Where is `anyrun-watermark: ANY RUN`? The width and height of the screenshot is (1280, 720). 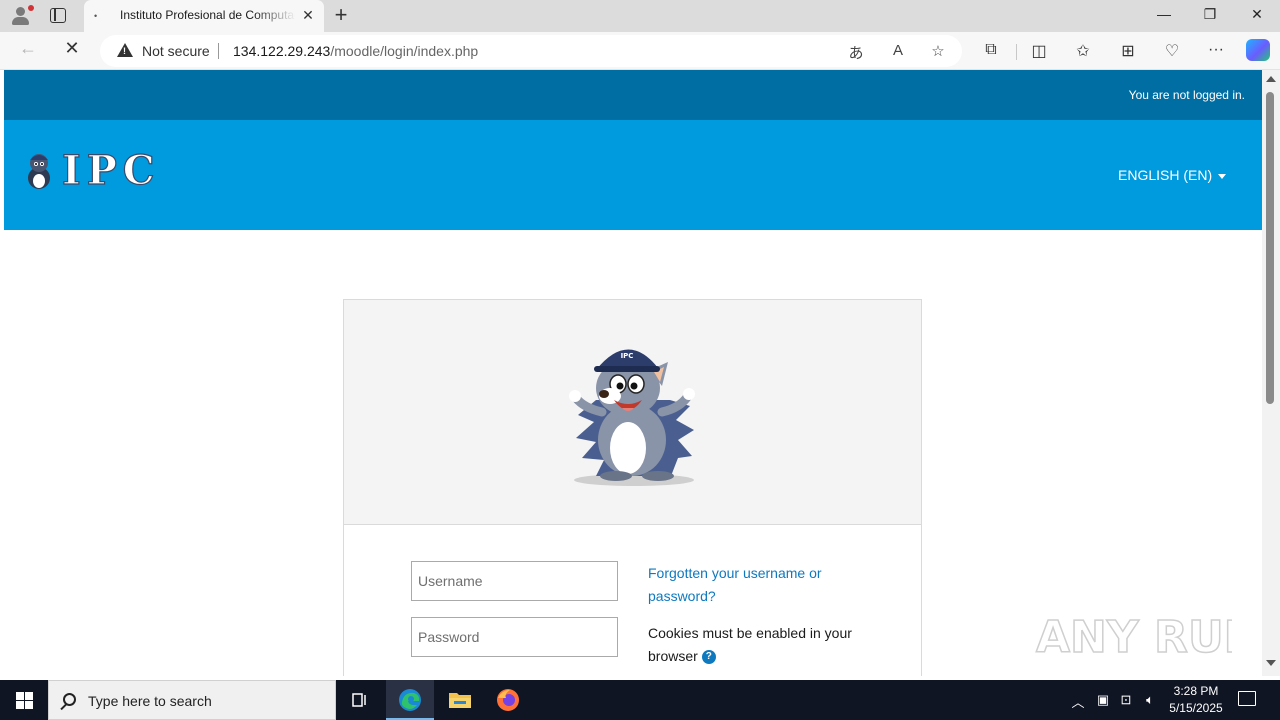
anyrun-watermark: ANY RUN is located at coordinates (1133, 637).